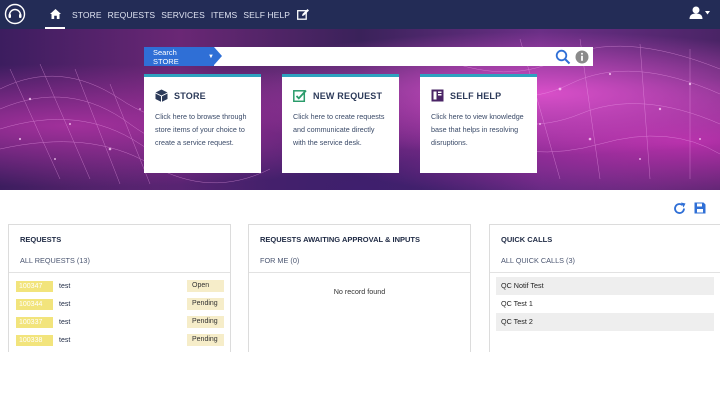  I want to click on edit-icon, so click(303, 14).